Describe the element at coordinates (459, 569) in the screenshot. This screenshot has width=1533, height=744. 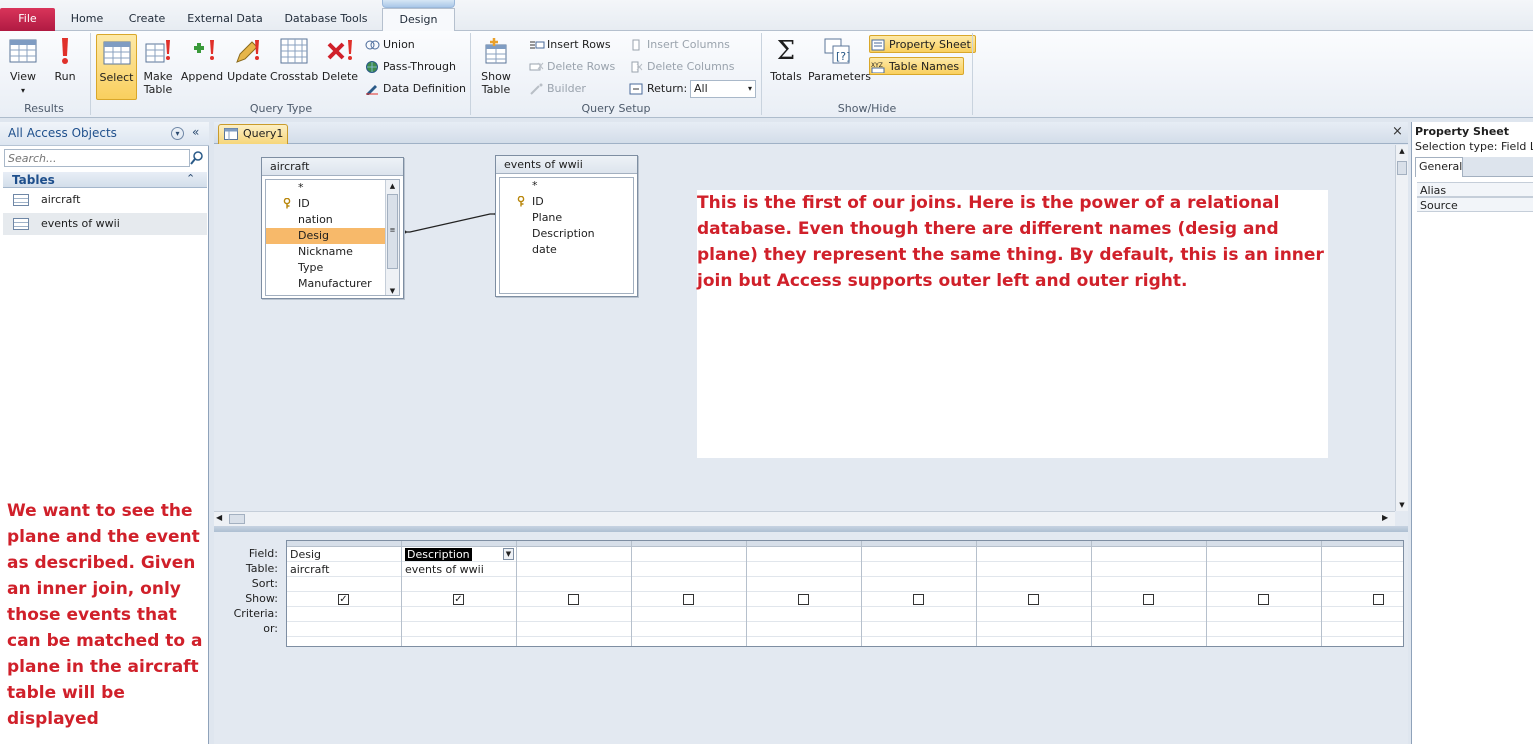
I see `table-cell: events of wwii` at that location.